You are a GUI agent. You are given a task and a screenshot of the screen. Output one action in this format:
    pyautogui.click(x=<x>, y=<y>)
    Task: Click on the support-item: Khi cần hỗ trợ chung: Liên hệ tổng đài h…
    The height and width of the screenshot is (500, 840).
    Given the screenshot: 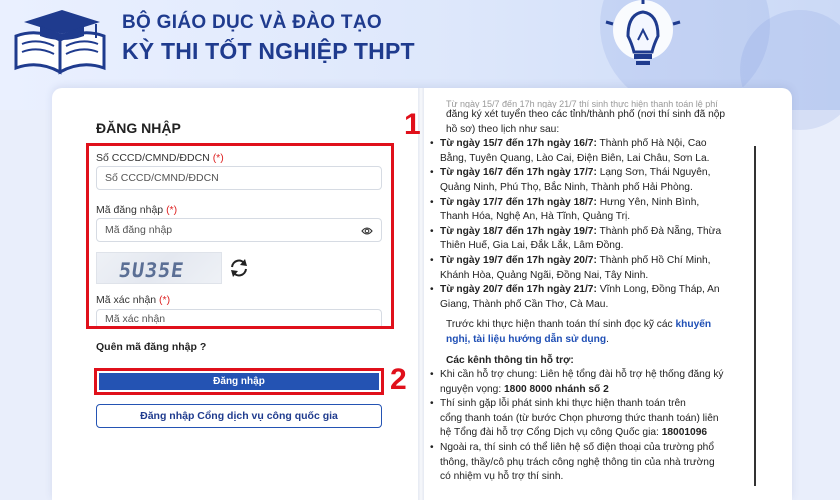 What is the action you would take?
    pyautogui.click(x=591, y=382)
    